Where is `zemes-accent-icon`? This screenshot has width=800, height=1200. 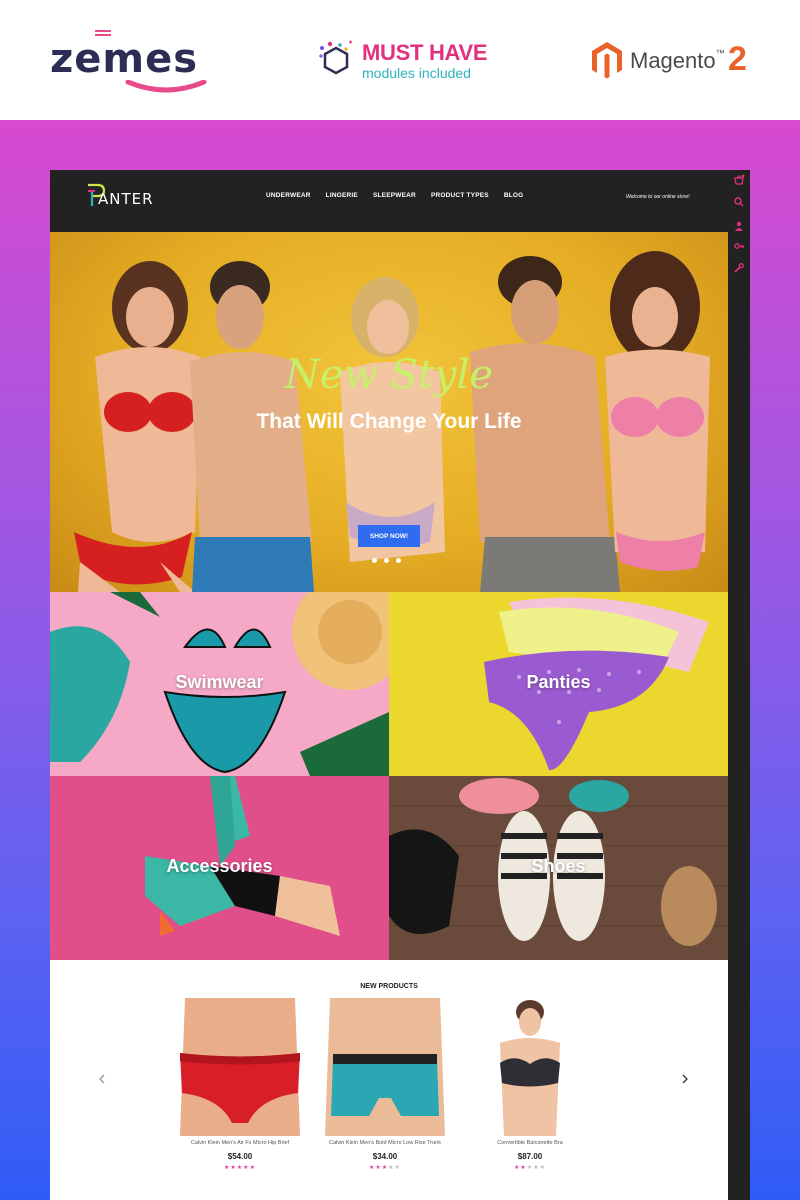 zemes-accent-icon is located at coordinates (103, 33).